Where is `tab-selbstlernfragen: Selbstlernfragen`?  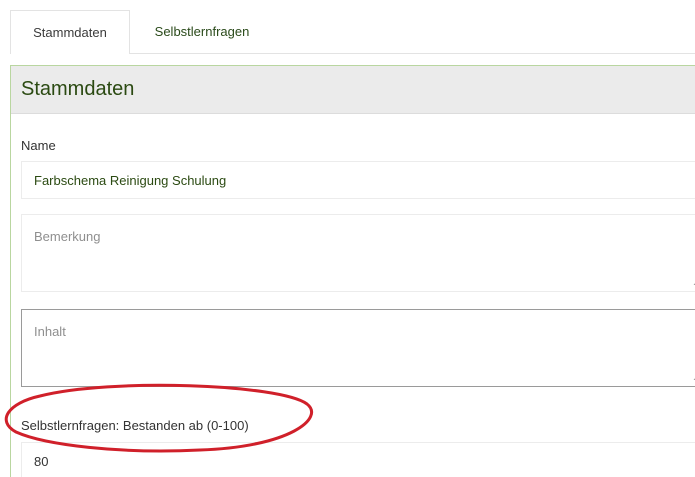 tab-selbstlernfragen: Selbstlernfragen is located at coordinates (202, 32).